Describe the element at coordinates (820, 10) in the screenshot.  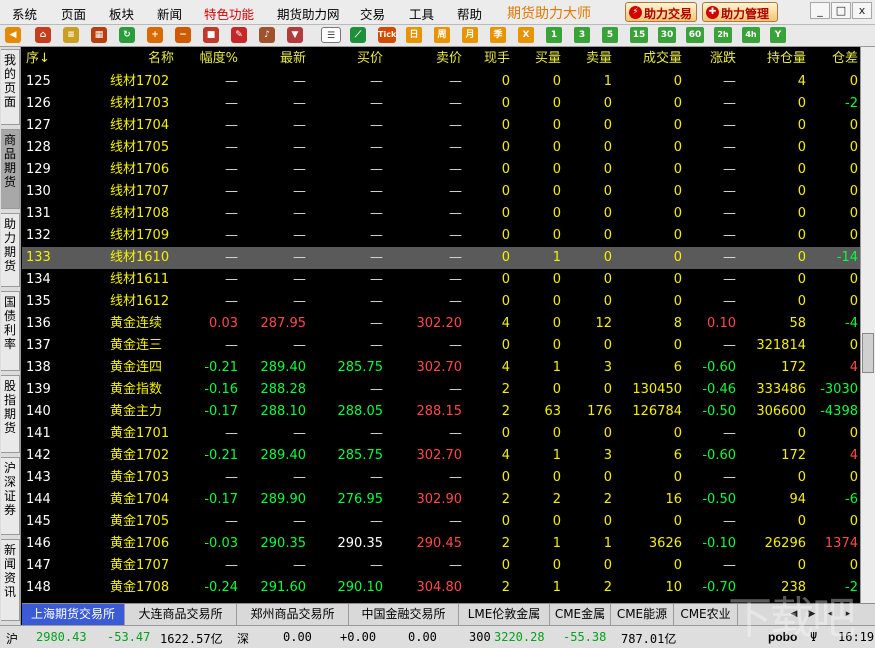
I see `minimize-button: _` at that location.